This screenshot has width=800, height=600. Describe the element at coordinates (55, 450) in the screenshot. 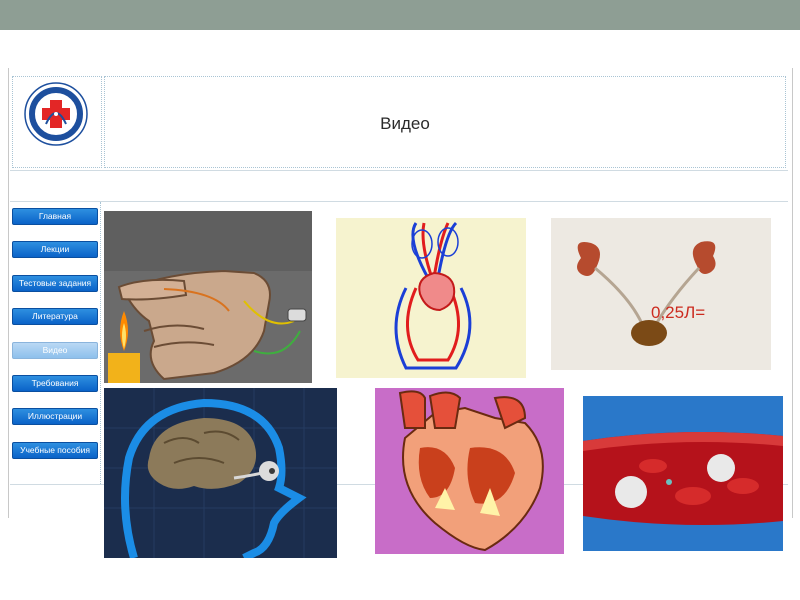

I see `nav-button-textbooks: Учебные пособия` at that location.